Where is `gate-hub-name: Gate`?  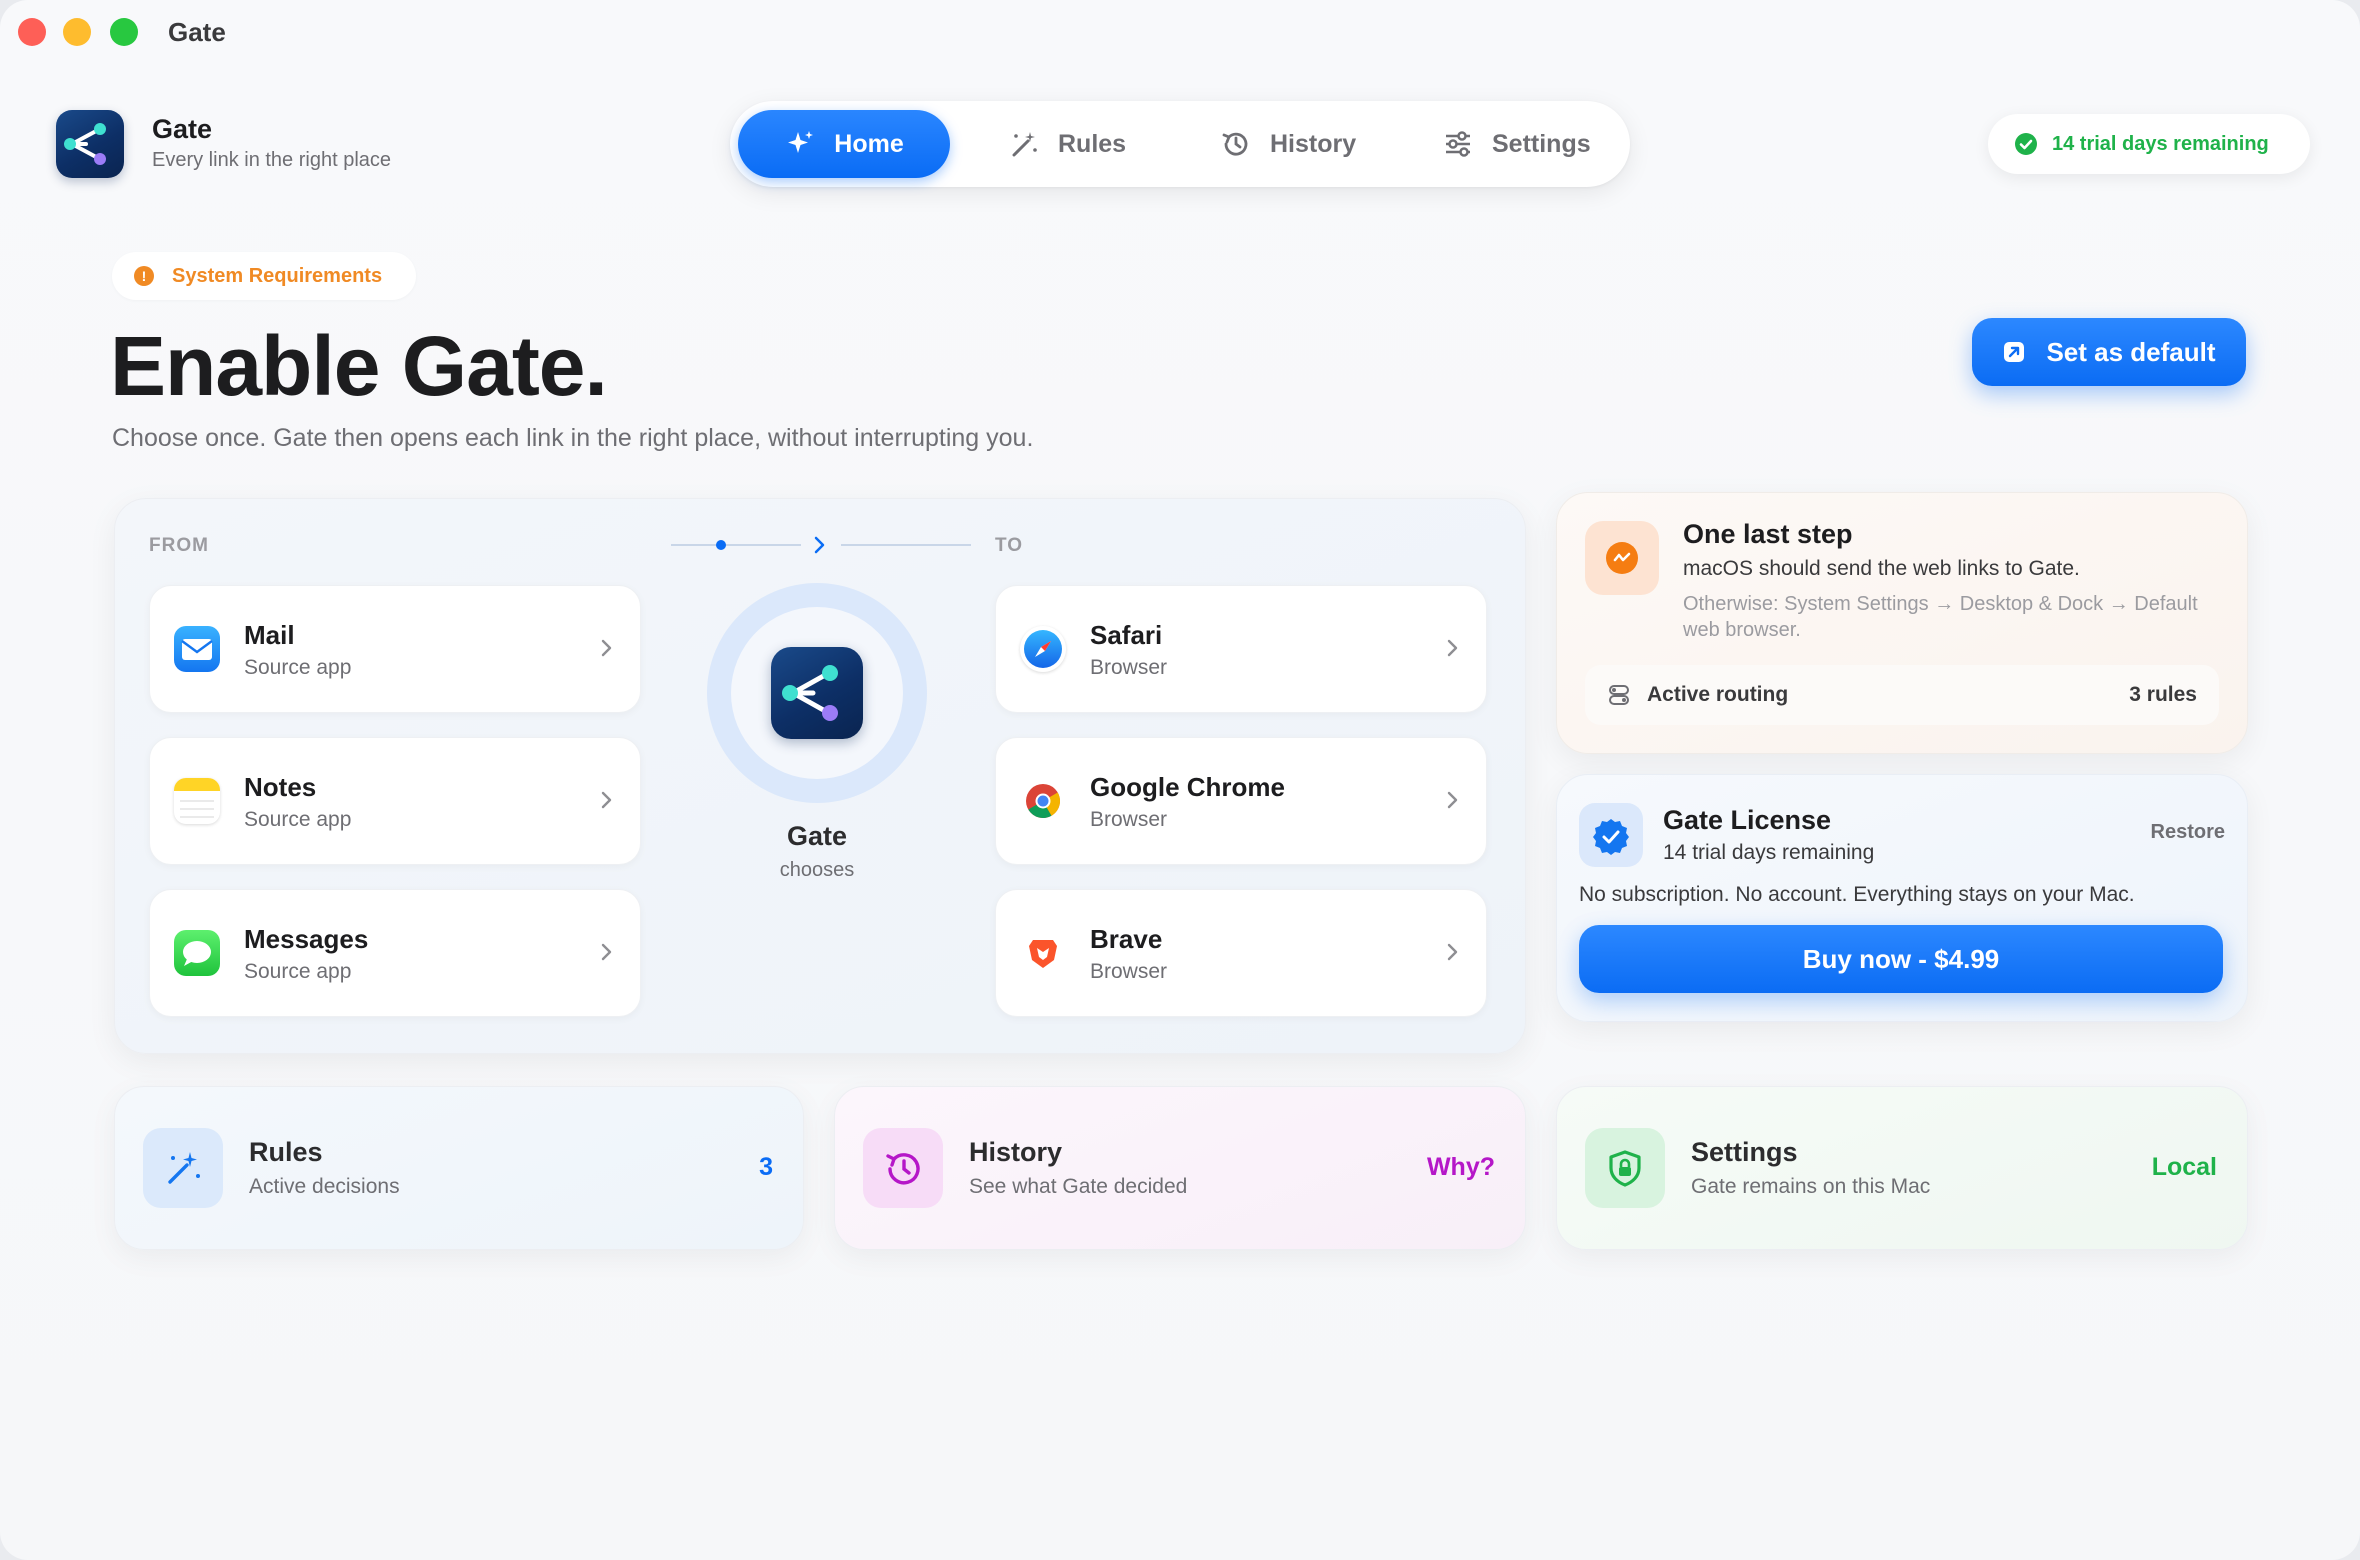
gate-hub-name: Gate is located at coordinates (817, 836).